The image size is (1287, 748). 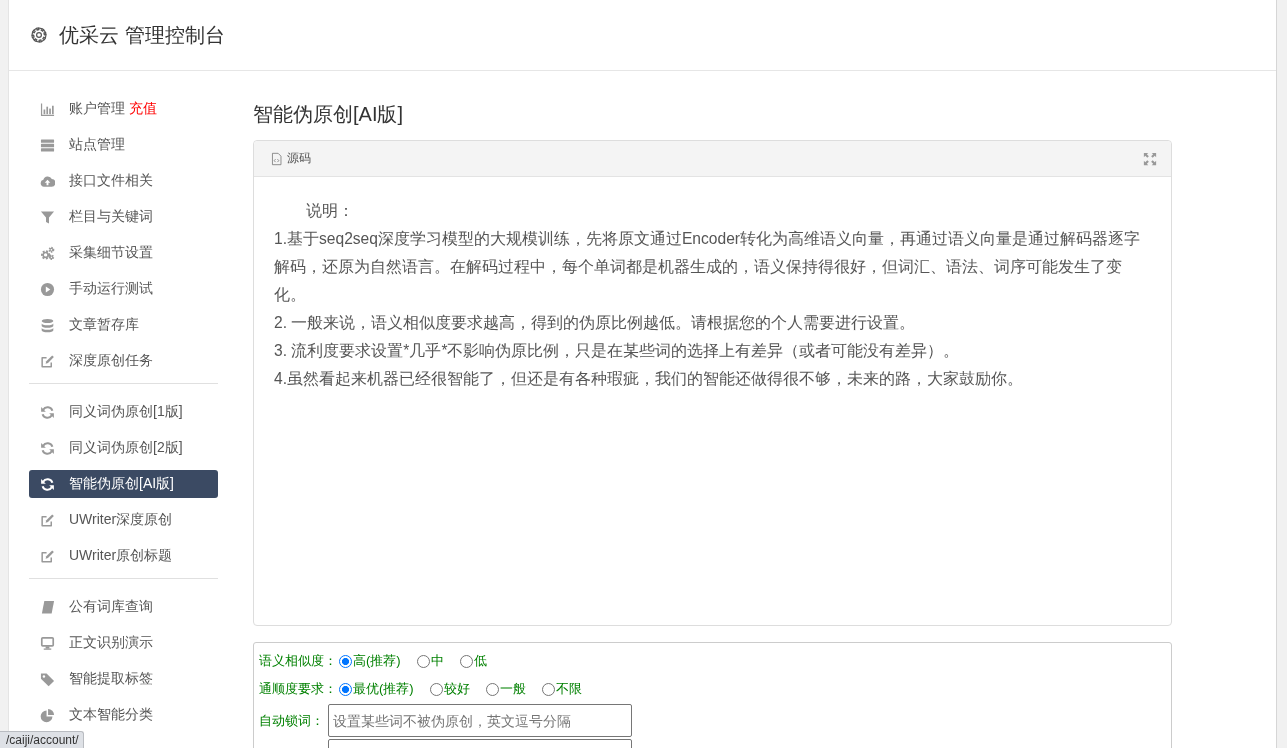 What do you see at coordinates (377, 661) in the screenshot?
I see `radio-label: 高(推荐)` at bounding box center [377, 661].